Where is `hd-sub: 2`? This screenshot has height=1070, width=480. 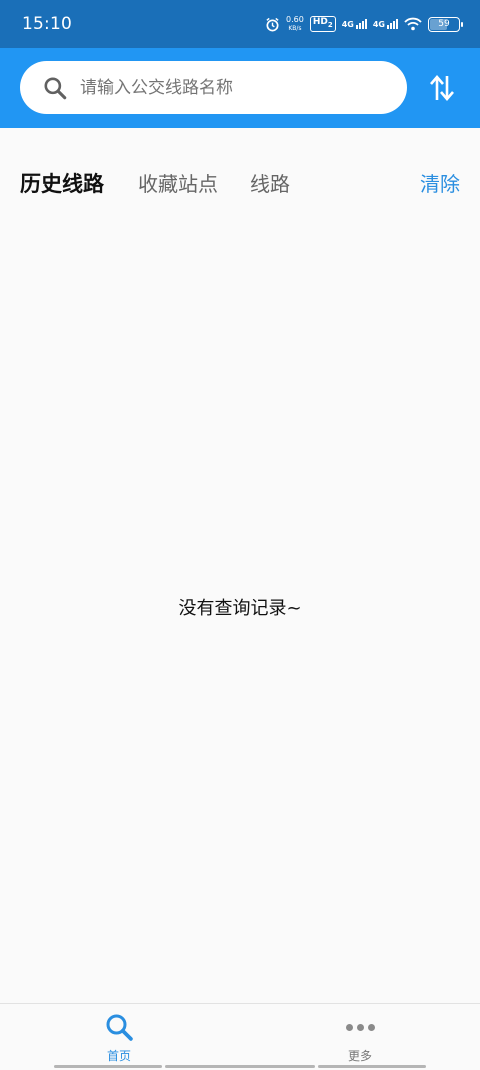 hd-sub: 2 is located at coordinates (330, 24).